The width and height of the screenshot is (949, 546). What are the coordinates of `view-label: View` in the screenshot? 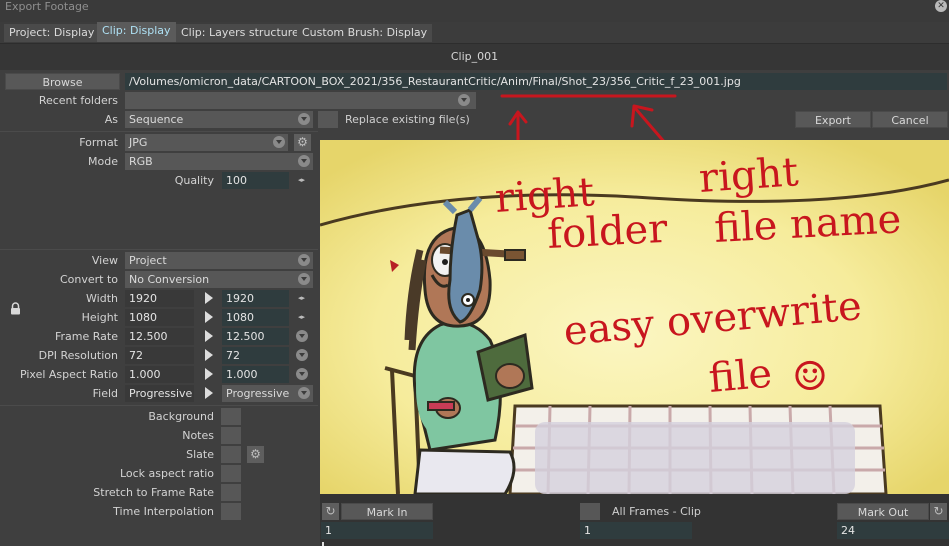 It's located at (104, 260).